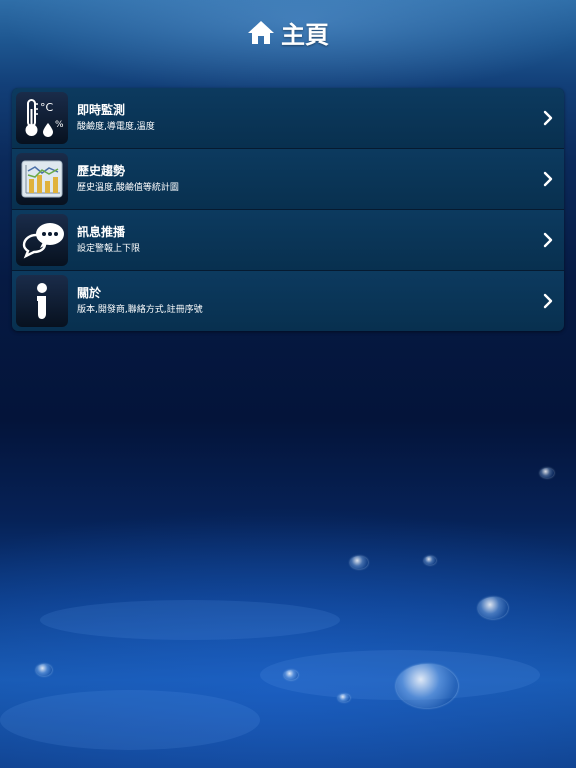 This screenshot has width=576, height=768. What do you see at coordinates (42, 301) in the screenshot?
I see `info-icon` at bounding box center [42, 301].